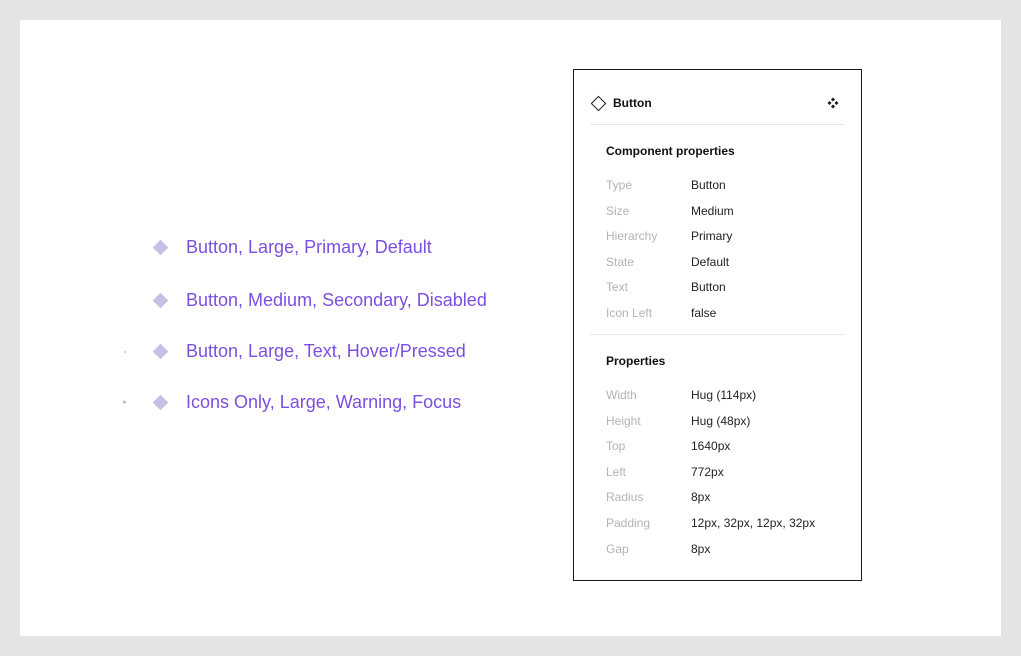  Describe the element at coordinates (309, 247) in the screenshot. I see `variant-label: Button, Large, Primary, Default` at that location.